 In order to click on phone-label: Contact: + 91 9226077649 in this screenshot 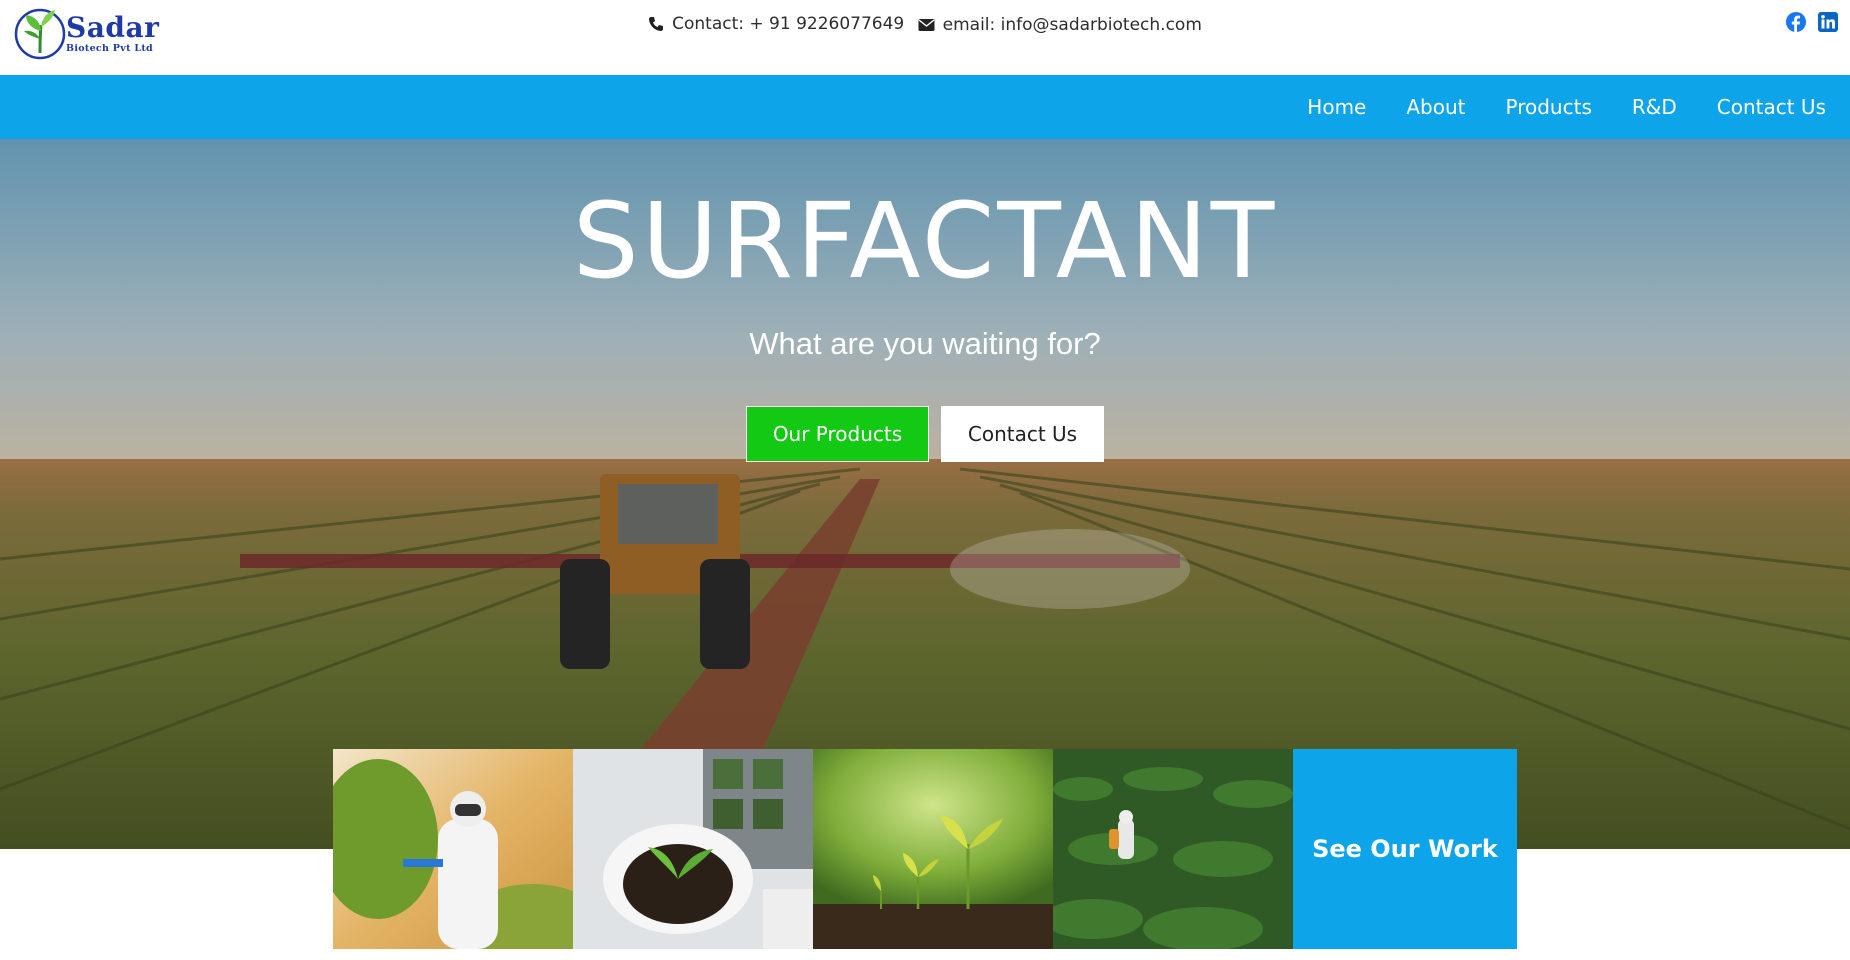, I will do `click(788, 24)`.